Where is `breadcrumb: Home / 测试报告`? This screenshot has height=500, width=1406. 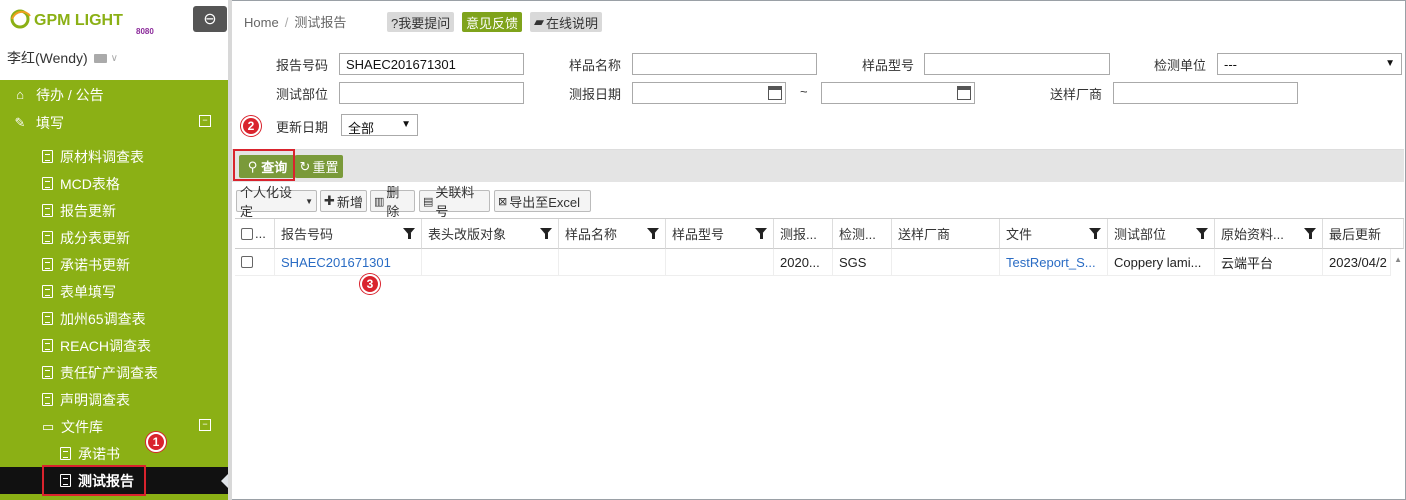
breadcrumb: Home / 测试报告 is located at coordinates (295, 21).